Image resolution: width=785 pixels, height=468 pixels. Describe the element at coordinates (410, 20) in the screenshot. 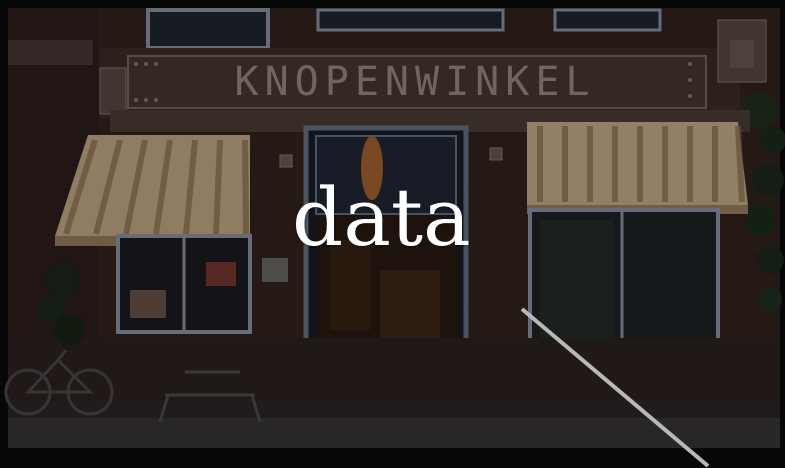

I see `upper-window-center` at that location.